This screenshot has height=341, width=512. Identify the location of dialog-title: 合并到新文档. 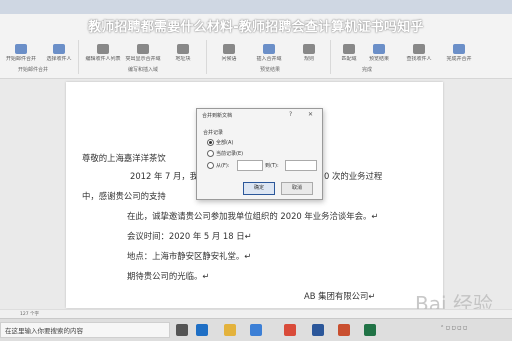
(217, 116).